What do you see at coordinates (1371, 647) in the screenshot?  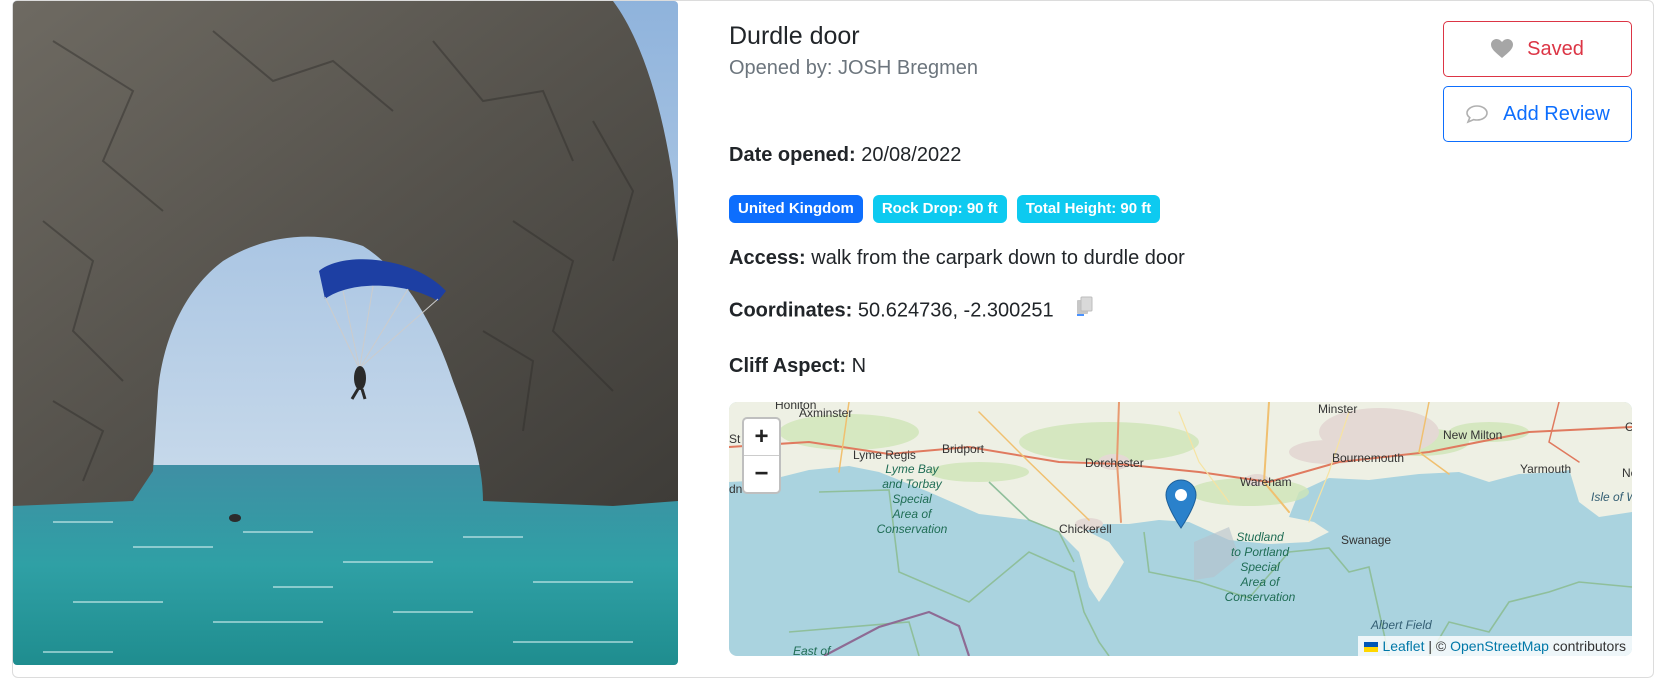 I see `ukraine-flag-icon` at bounding box center [1371, 647].